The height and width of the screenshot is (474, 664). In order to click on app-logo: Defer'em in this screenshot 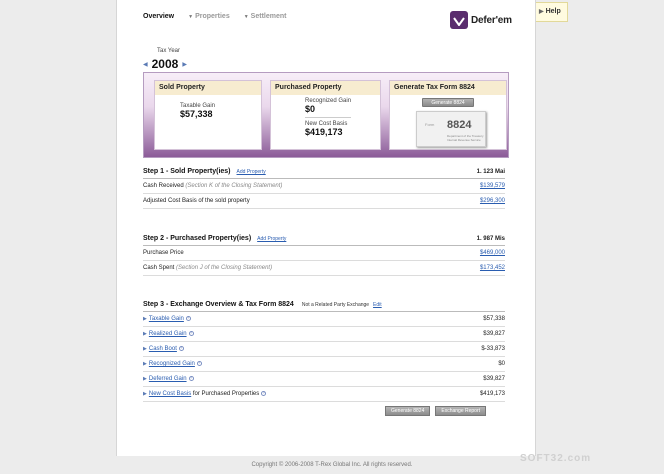, I will do `click(481, 20)`.